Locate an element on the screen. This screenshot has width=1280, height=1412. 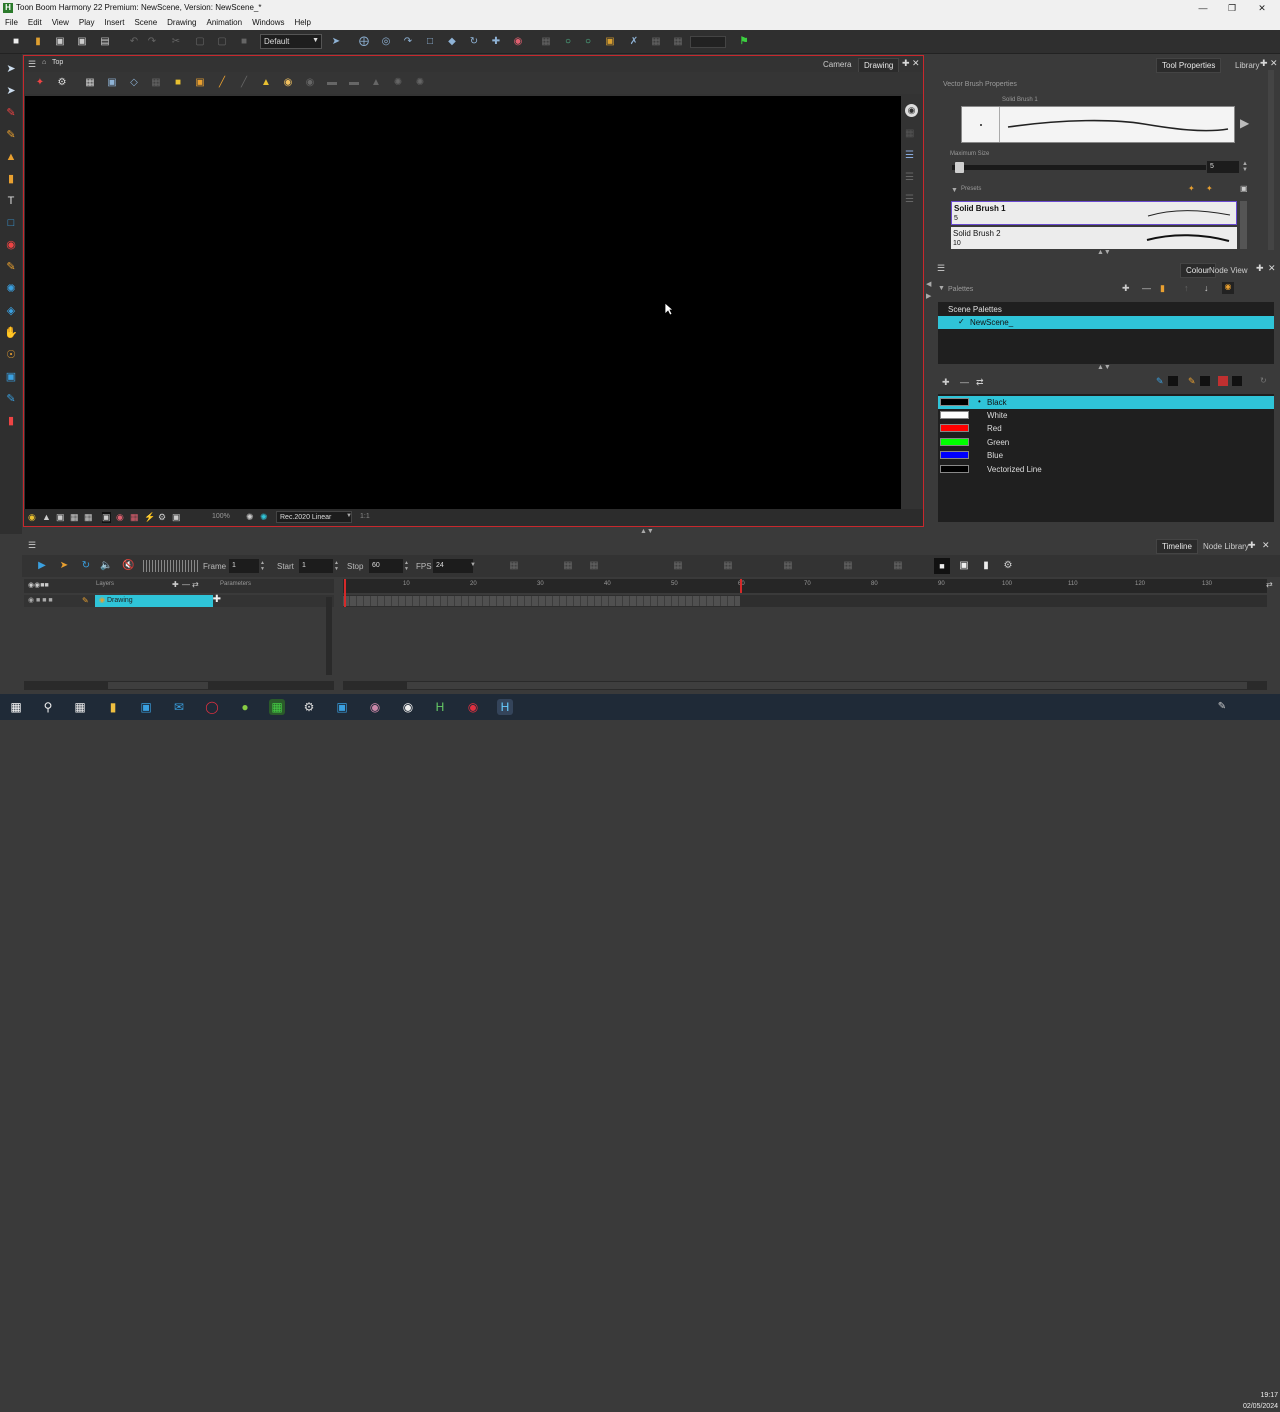
frame-input: 1 is located at coordinates (244, 566).